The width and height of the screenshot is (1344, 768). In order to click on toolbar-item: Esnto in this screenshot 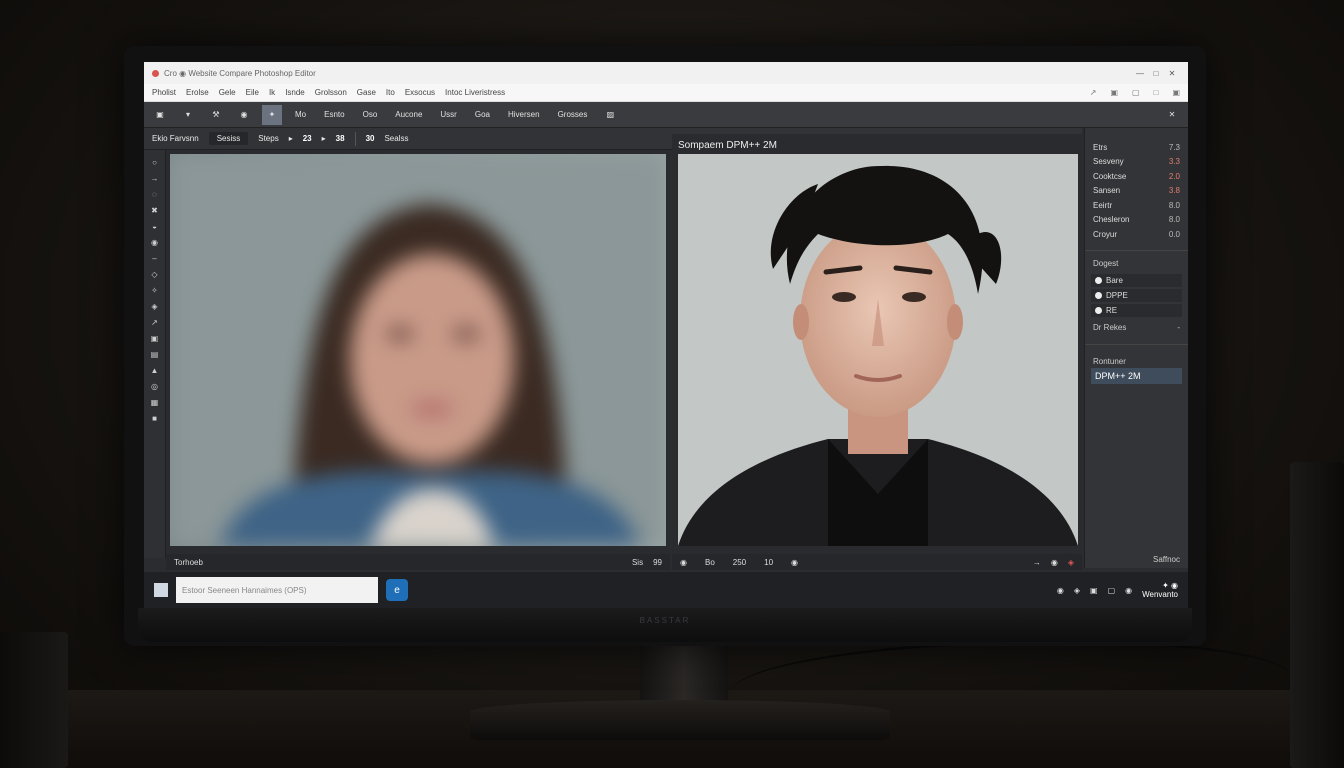, I will do `click(334, 115)`.